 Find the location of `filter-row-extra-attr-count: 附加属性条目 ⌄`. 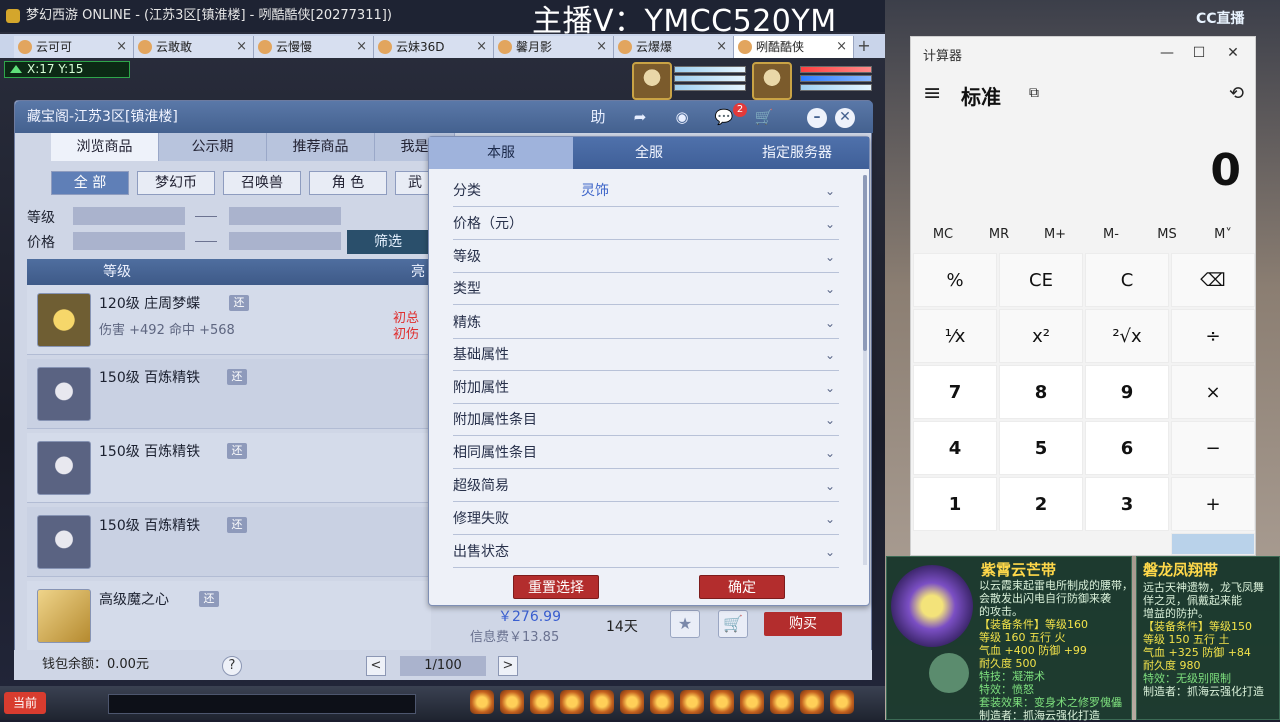

filter-row-extra-attr-count: 附加属性条目 ⌄ is located at coordinates (646, 420).